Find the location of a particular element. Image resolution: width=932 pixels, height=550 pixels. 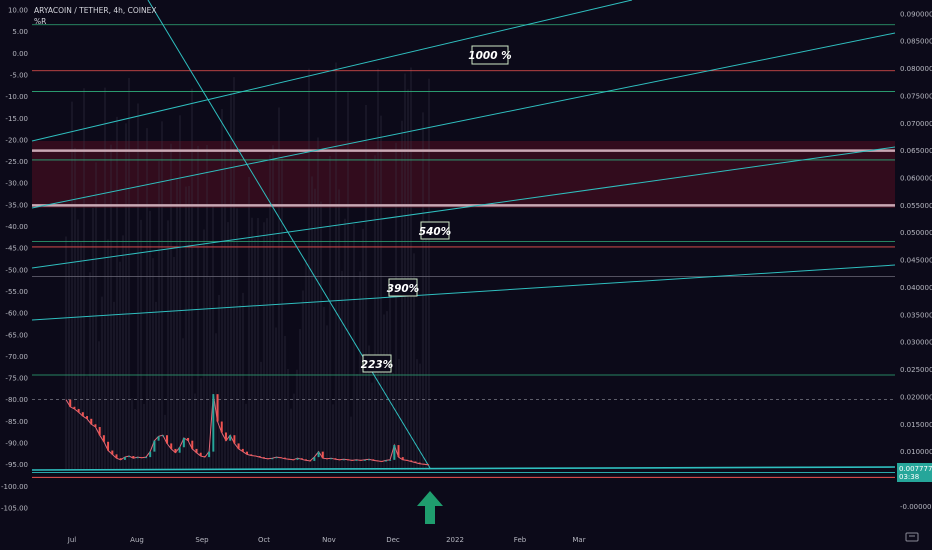

right-axis-tick: 0.035000 is located at coordinates (916, 315).